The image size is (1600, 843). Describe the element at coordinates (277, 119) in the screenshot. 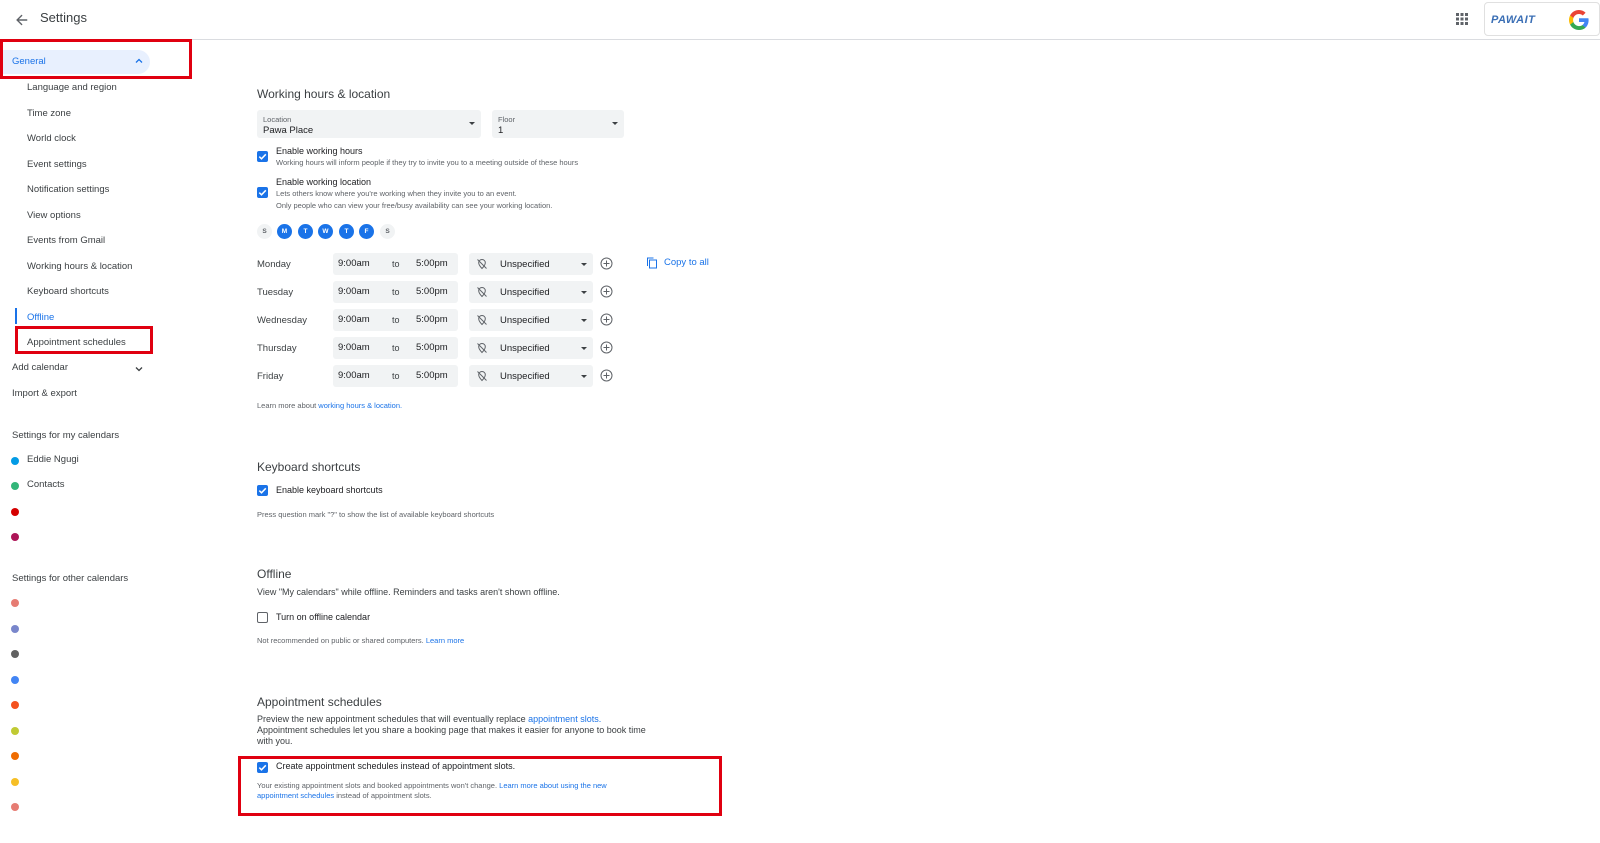

I see `location-label: Location` at that location.